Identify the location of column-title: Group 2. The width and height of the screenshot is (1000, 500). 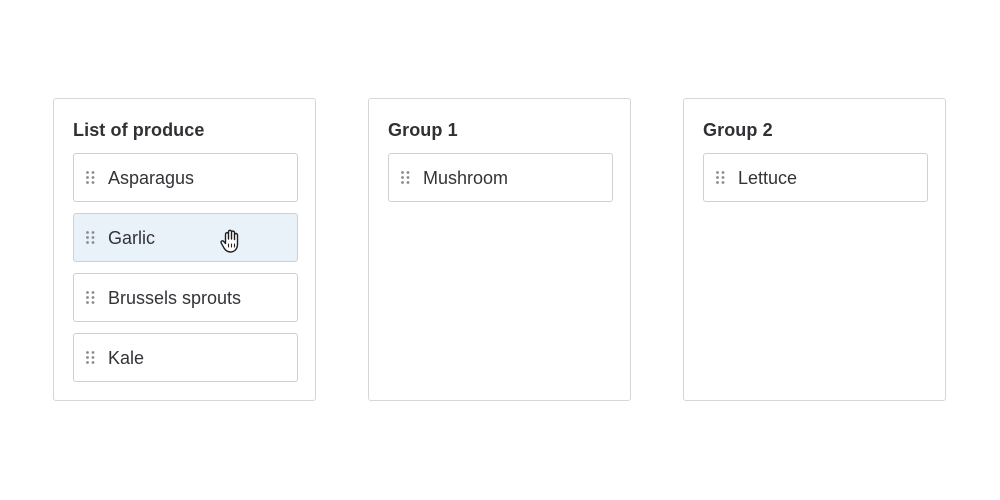
(738, 130).